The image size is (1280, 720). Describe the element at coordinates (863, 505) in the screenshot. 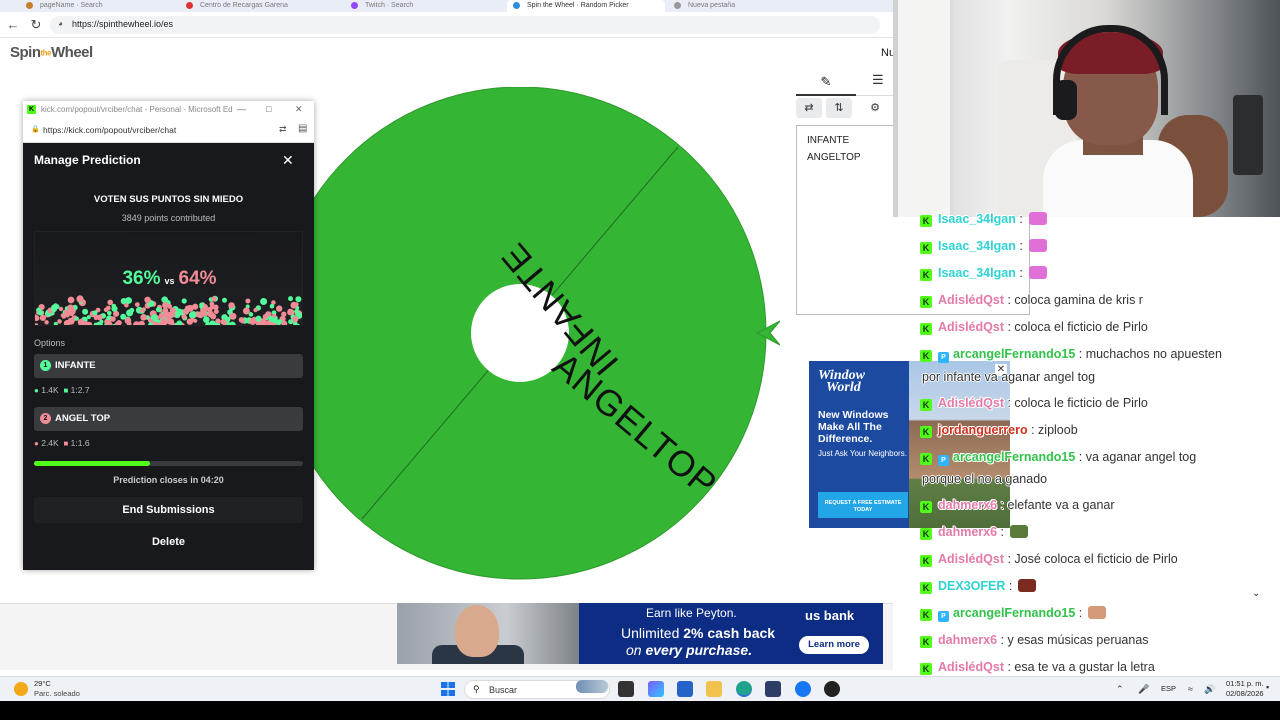

I see `request-estimate-button: REQUEST A FREE ESTIMATE TODAY` at that location.